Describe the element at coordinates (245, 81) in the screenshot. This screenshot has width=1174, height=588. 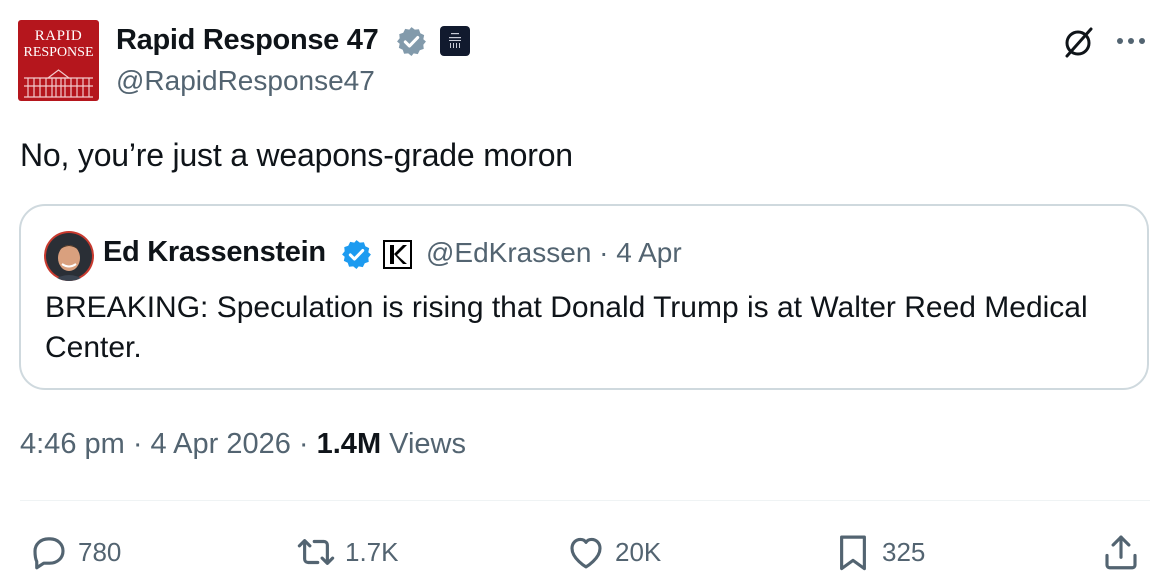
I see `author-handle: @RapidResponse47` at that location.